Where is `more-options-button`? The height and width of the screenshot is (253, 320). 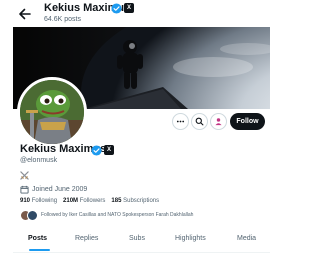 more-options-button is located at coordinates (180, 121).